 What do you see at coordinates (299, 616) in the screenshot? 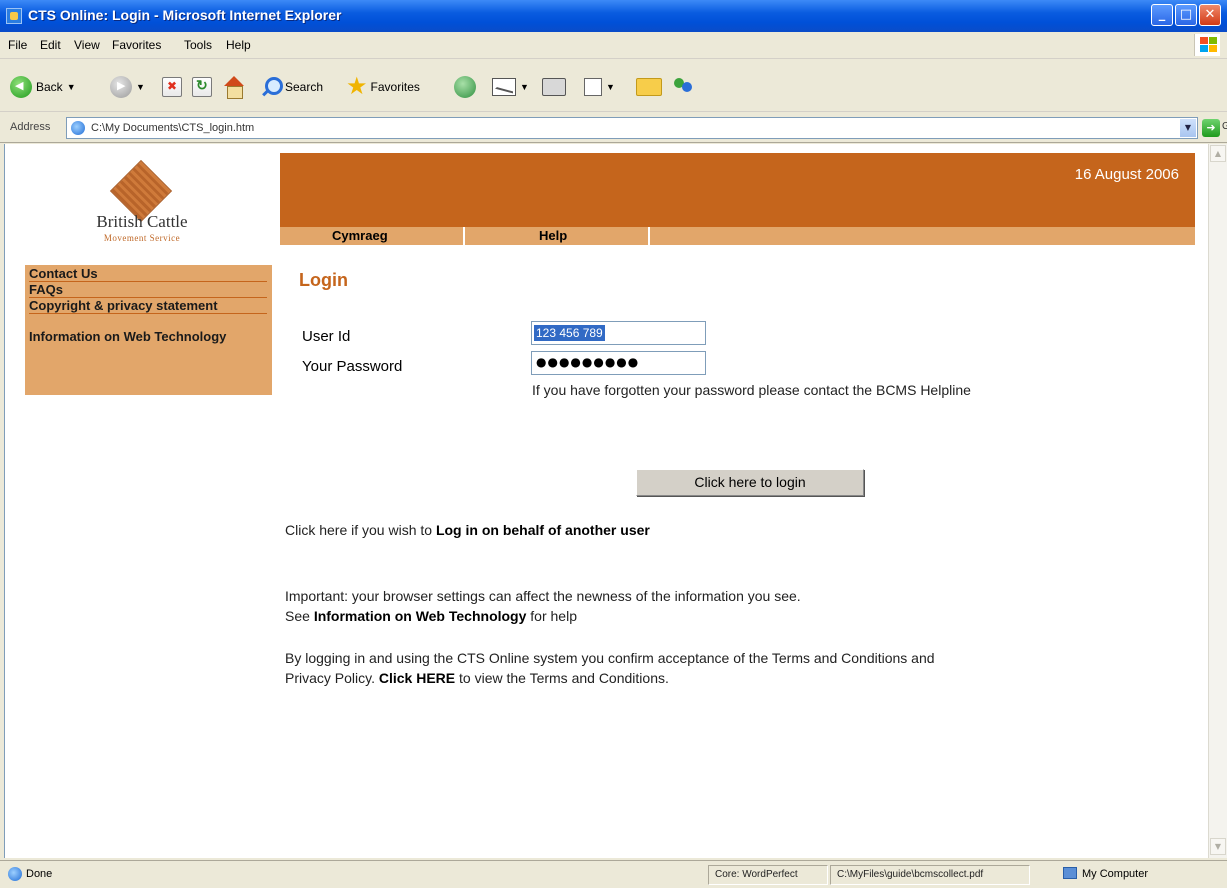
I see `important-prefix: See` at bounding box center [299, 616].